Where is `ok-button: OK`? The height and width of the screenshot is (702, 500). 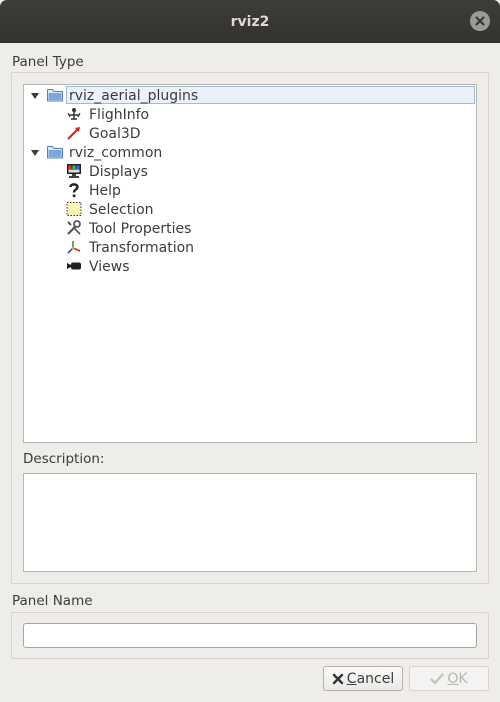 ok-button: OK is located at coordinates (449, 678).